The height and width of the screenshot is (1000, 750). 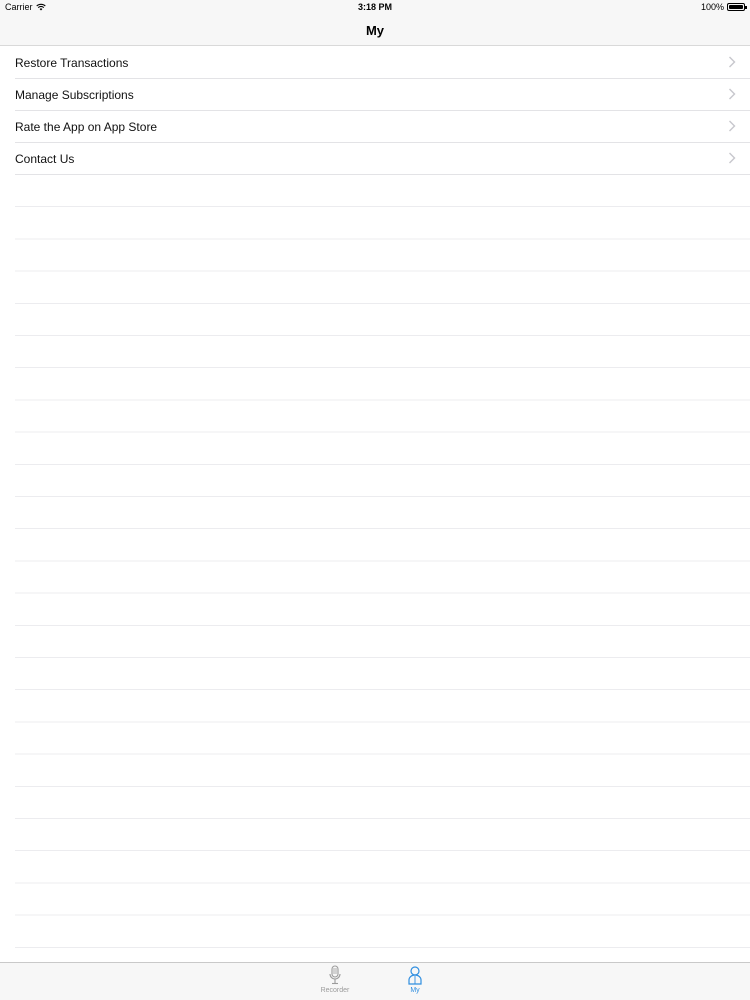 What do you see at coordinates (86, 127) in the screenshot?
I see `menu-item-label: Rate the App on App Store` at bounding box center [86, 127].